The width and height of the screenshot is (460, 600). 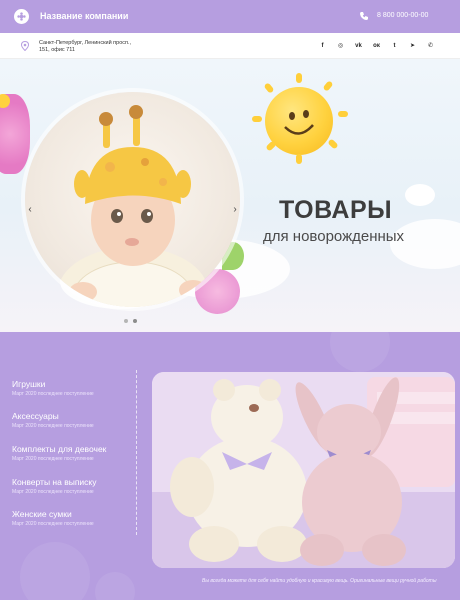 What do you see at coordinates (402, 15) in the screenshot?
I see `phone-number: 8 800 000-00-00` at bounding box center [402, 15].